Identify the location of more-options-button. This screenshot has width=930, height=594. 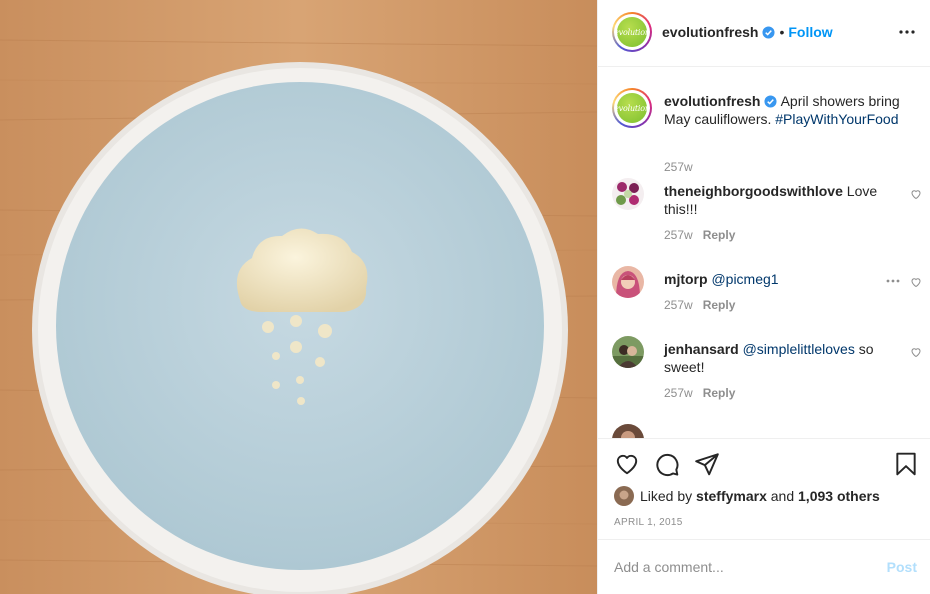
(907, 32).